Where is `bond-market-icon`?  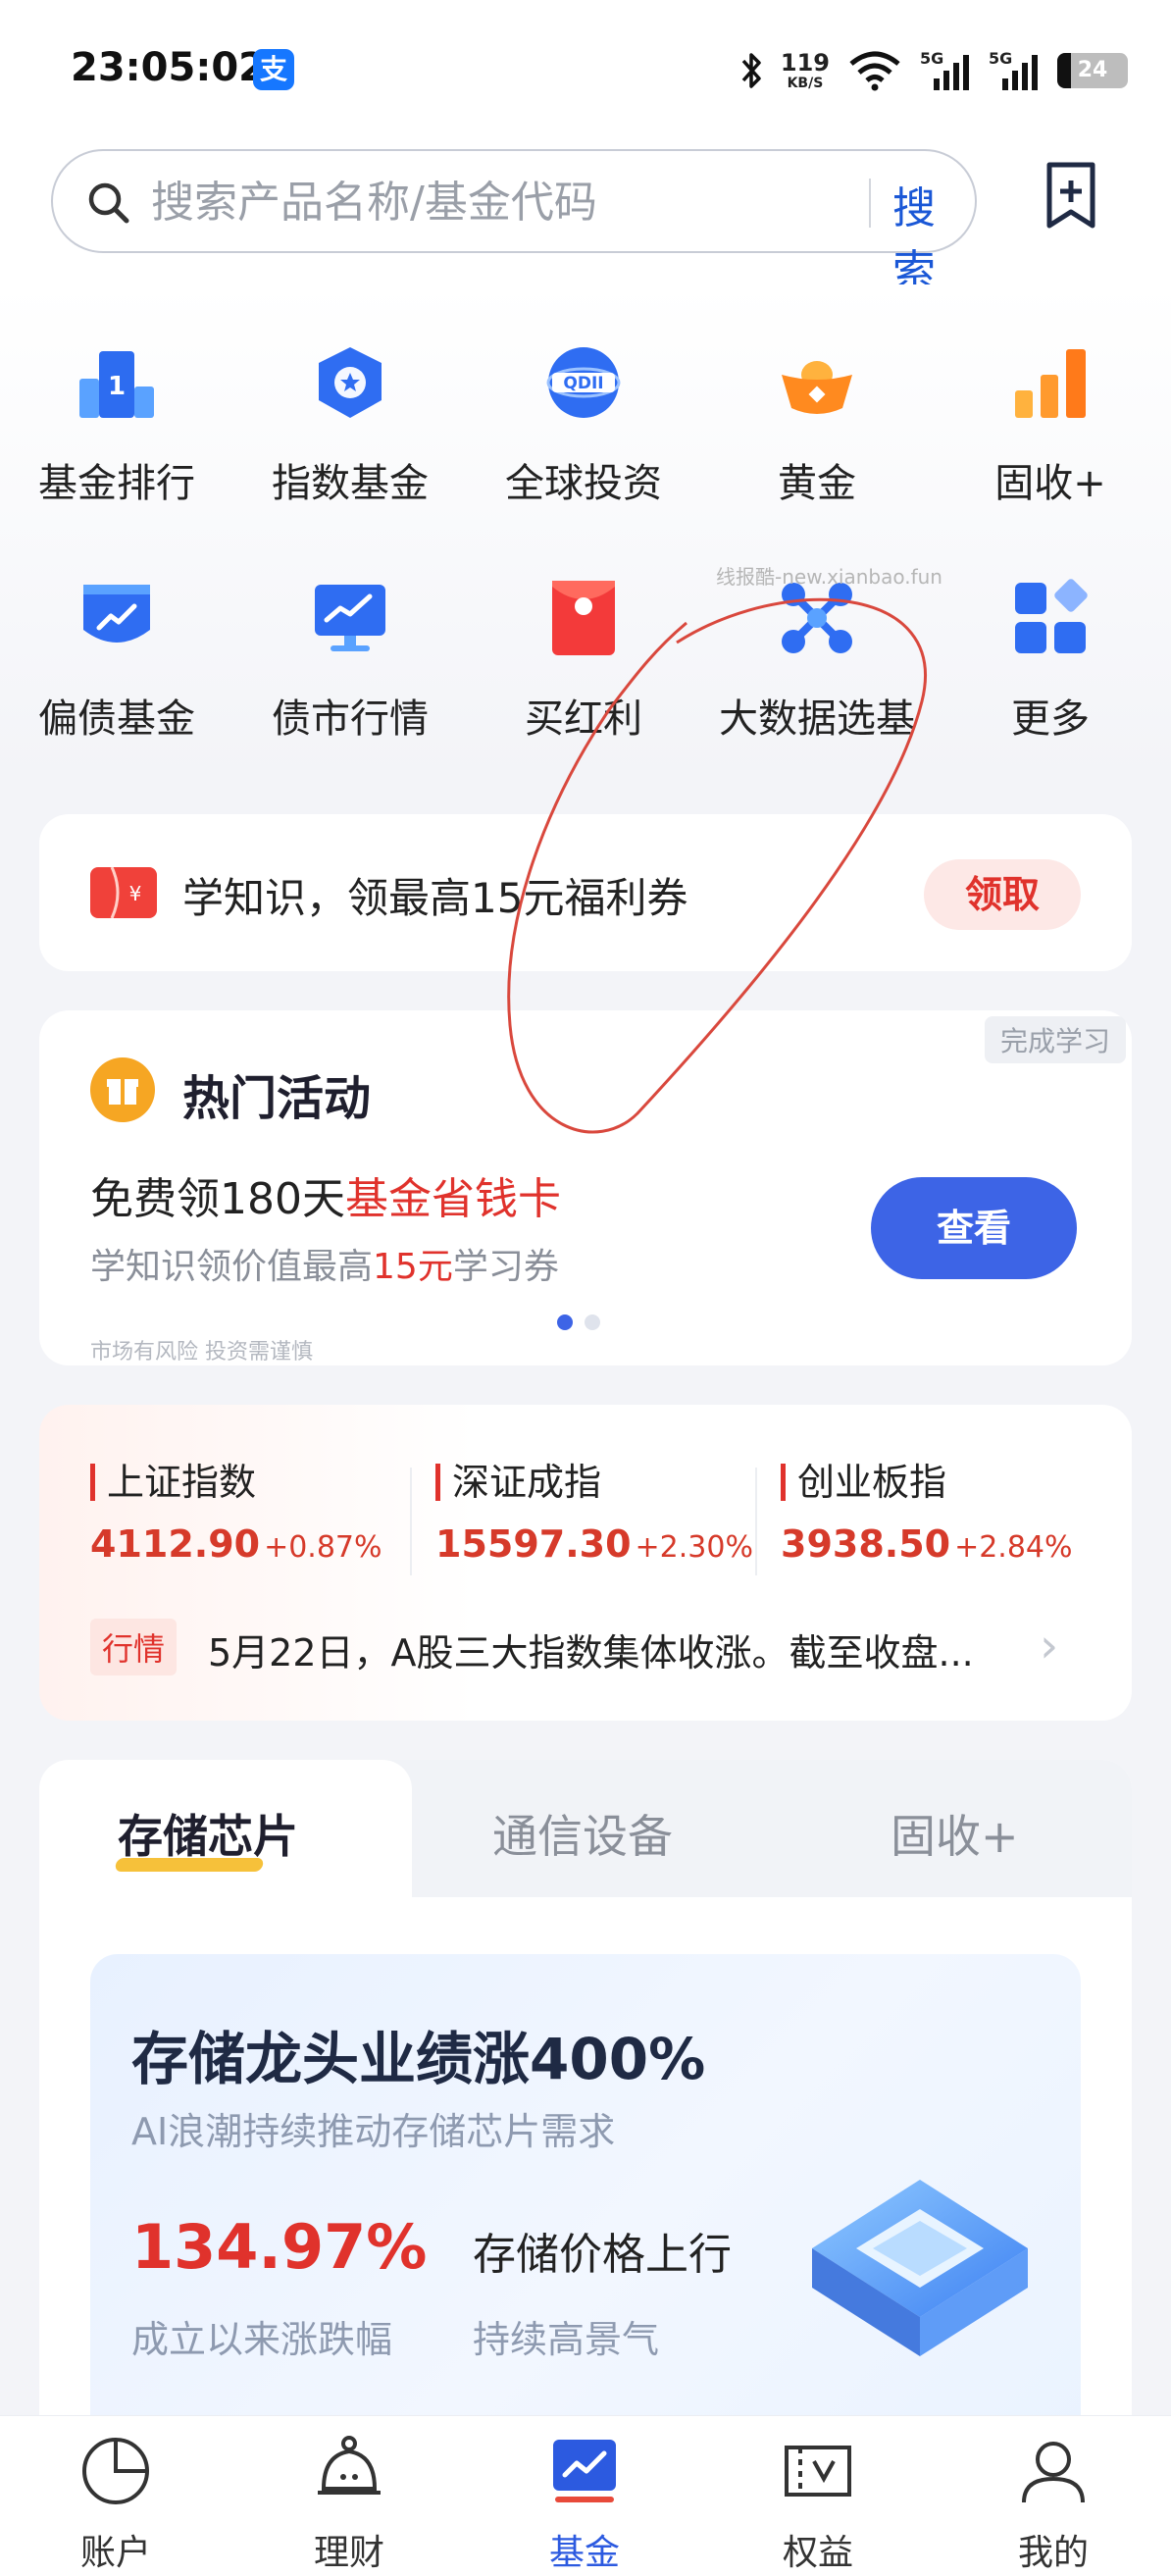
bond-market-icon is located at coordinates (350, 618).